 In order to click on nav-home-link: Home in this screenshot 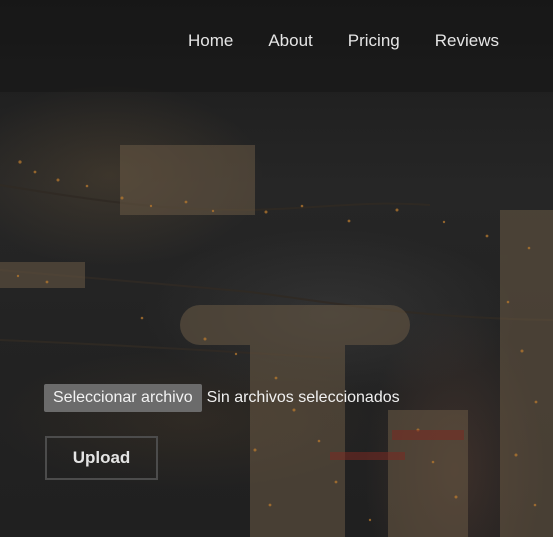, I will do `click(210, 41)`.